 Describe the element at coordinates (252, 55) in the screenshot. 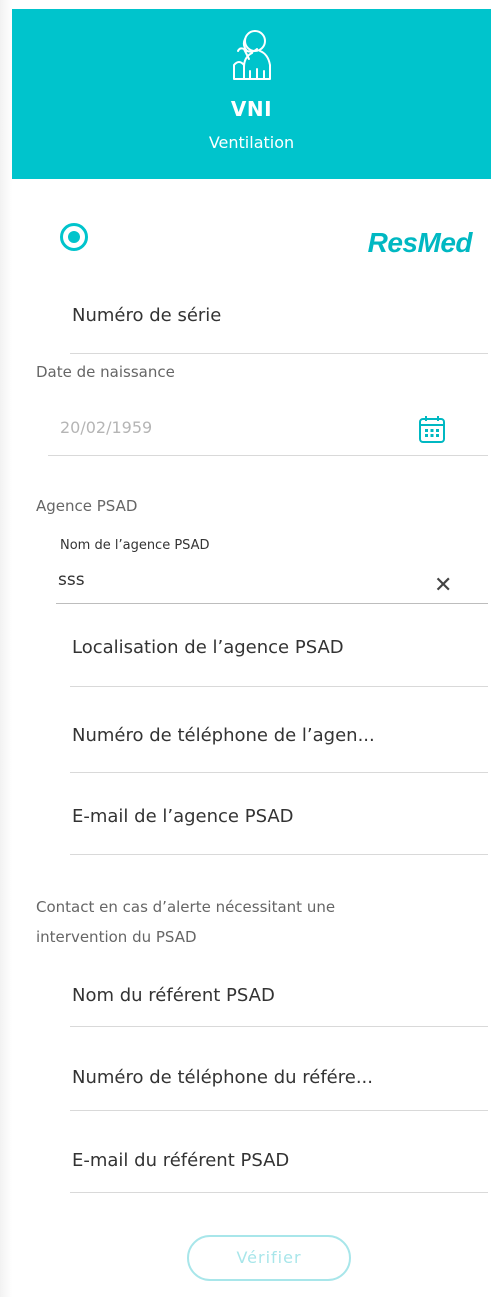

I see `patient-ventilation-icon` at that location.